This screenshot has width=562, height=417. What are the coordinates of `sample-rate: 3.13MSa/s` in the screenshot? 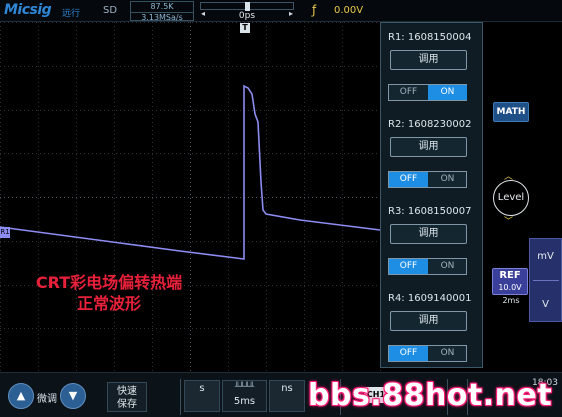 It's located at (162, 17).